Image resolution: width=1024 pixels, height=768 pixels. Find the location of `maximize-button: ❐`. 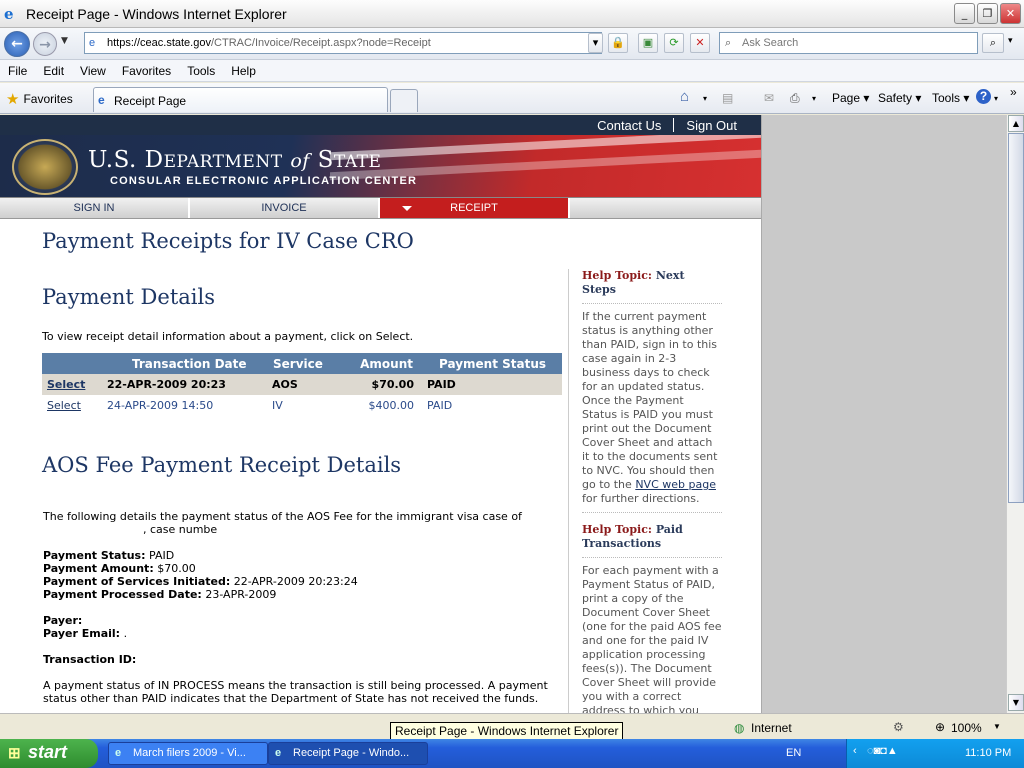

maximize-button: ❐ is located at coordinates (987, 13).